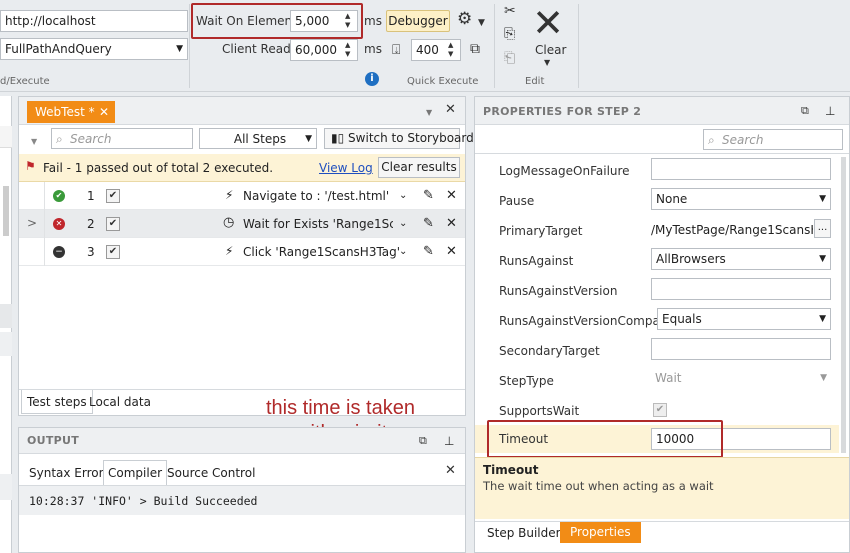 The width and height of the screenshot is (850, 553). Describe the element at coordinates (277, 21) in the screenshot. I see `wait-highlight-box` at that location.